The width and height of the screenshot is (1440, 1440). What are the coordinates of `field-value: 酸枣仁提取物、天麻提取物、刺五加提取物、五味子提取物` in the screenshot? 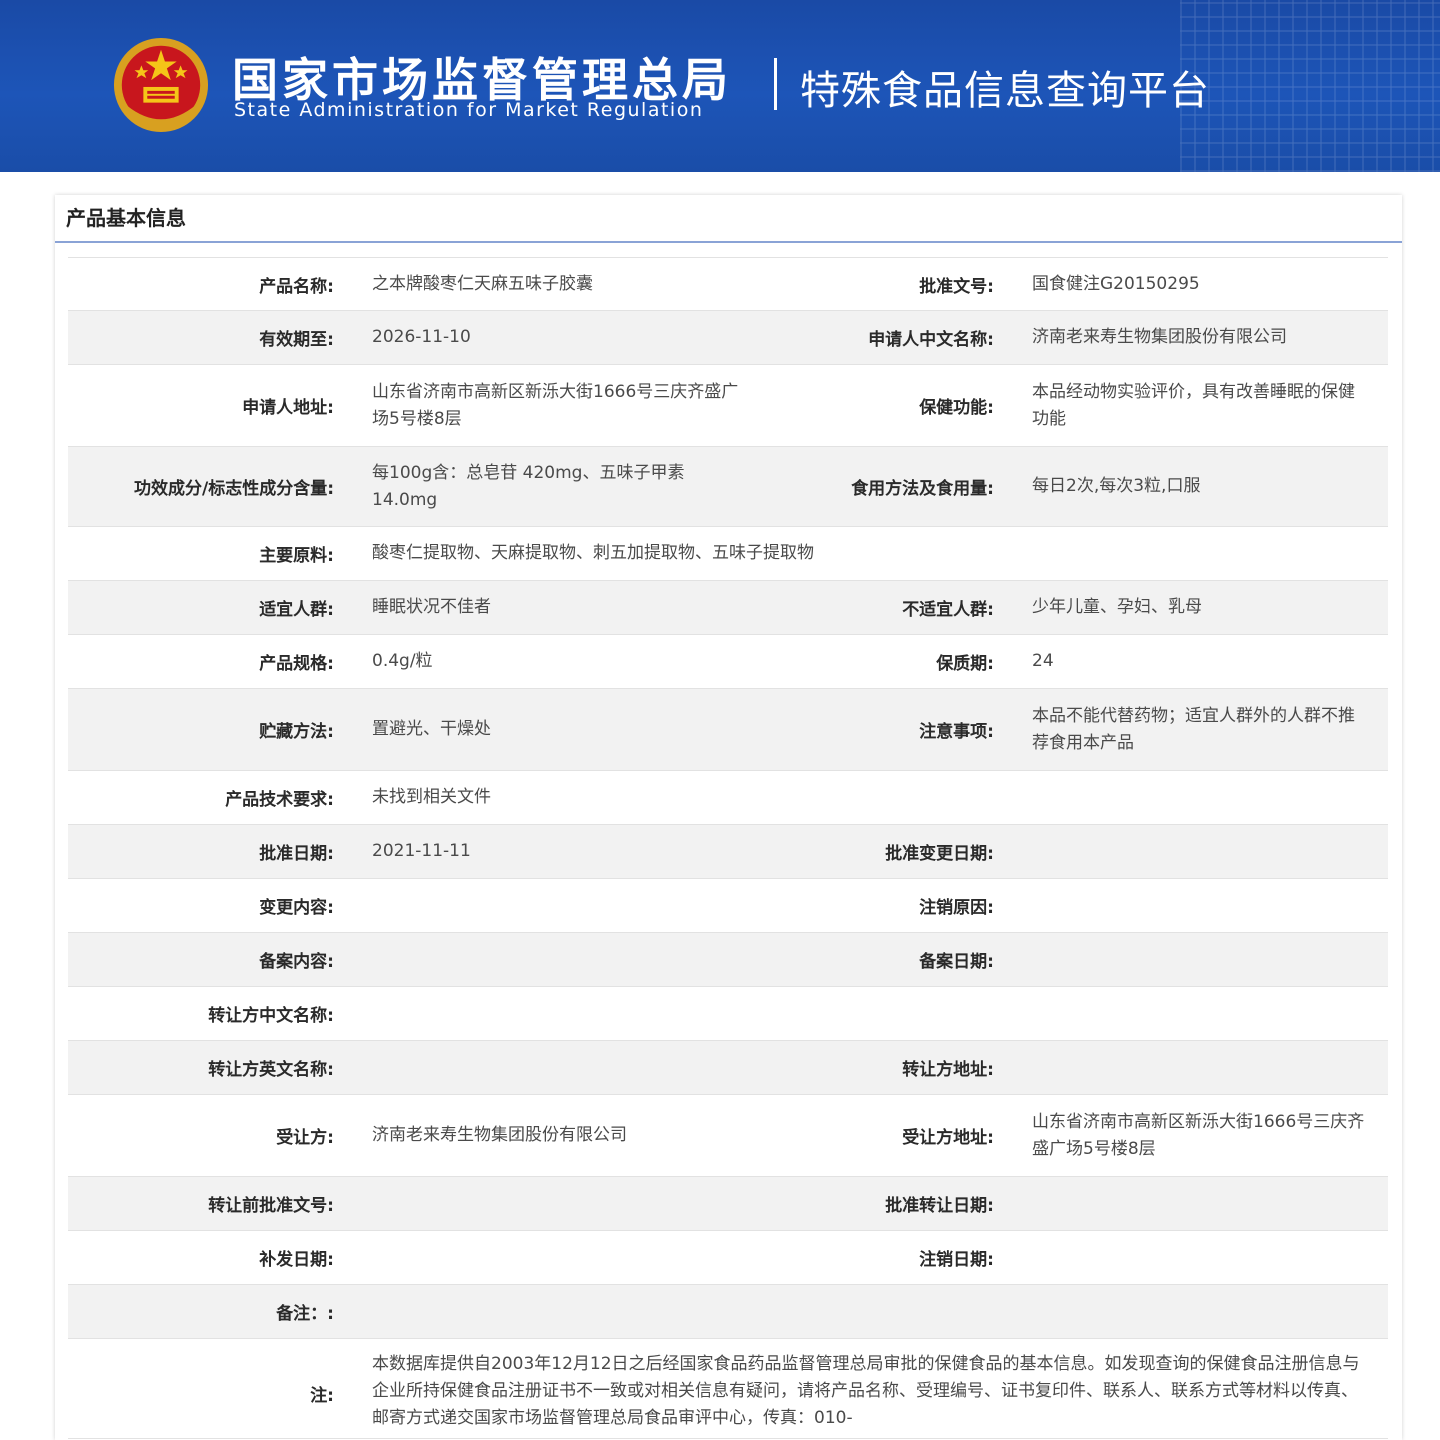 It's located at (593, 553).